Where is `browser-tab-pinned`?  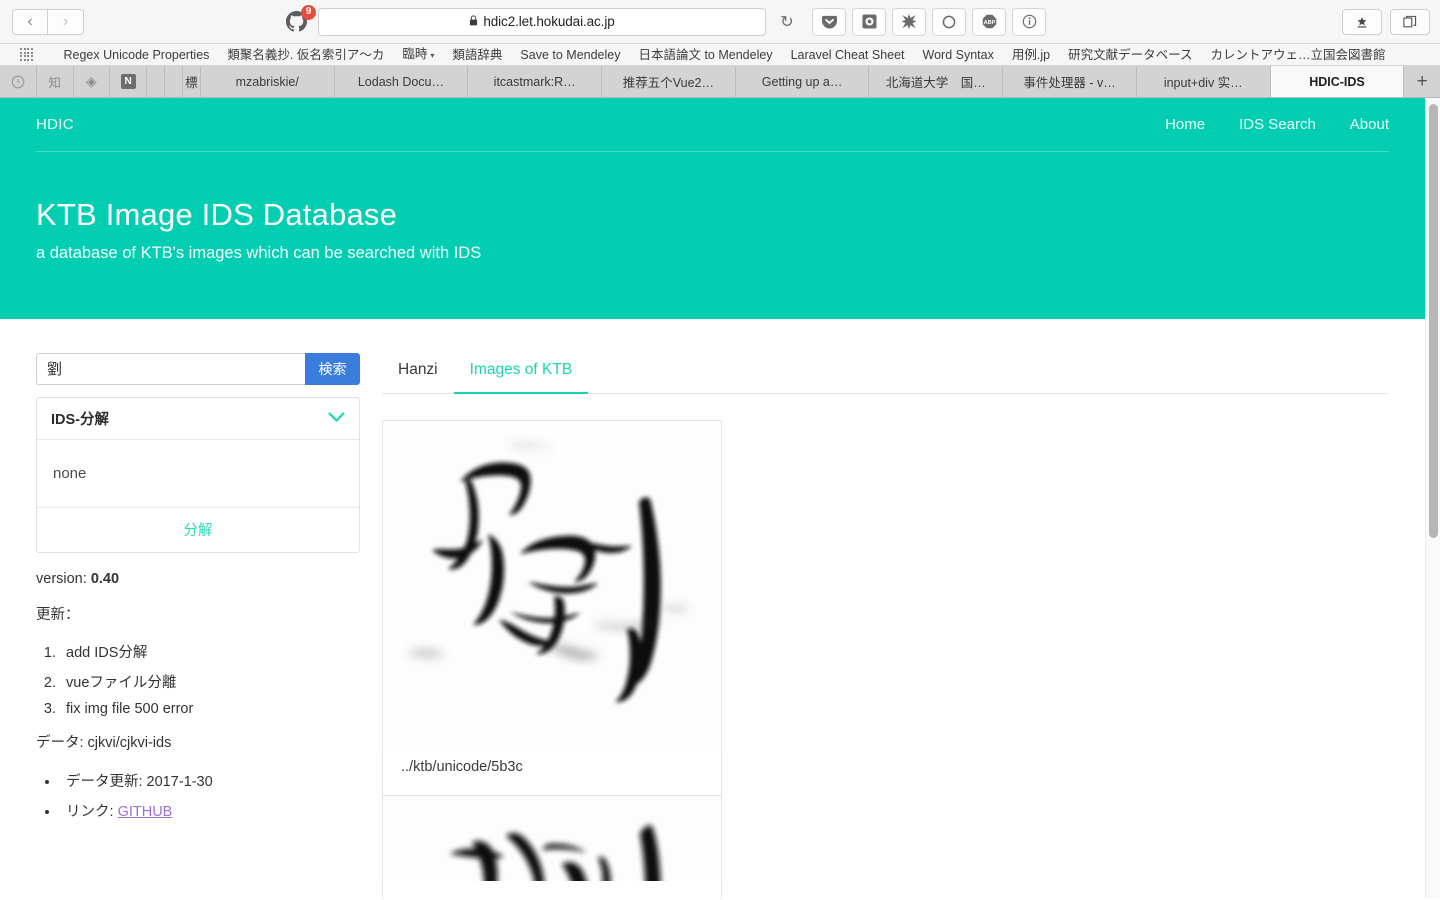 browser-tab-pinned is located at coordinates (18, 81).